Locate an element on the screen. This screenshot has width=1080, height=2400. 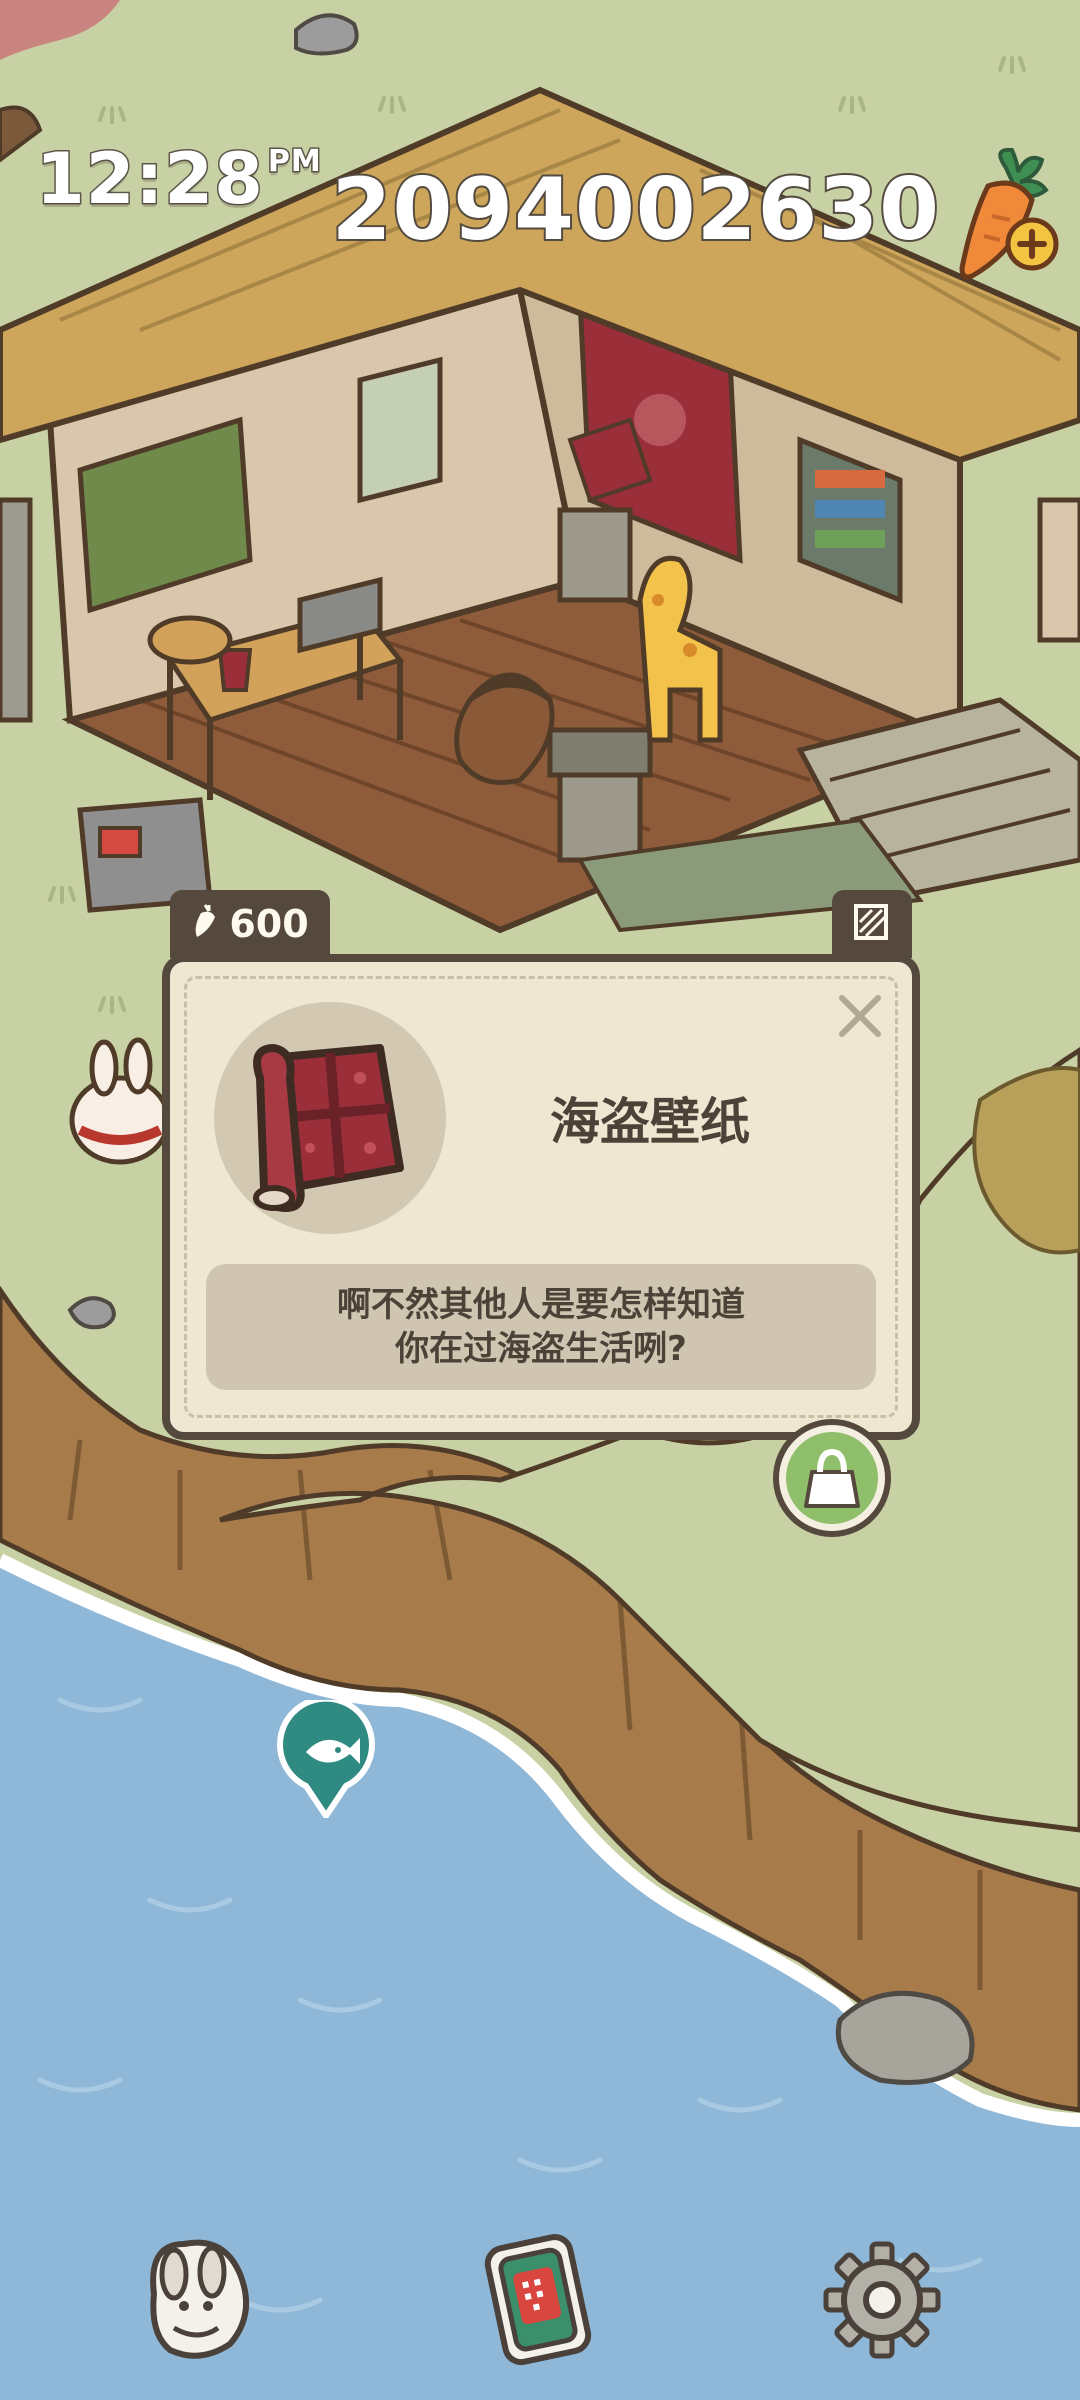
item-card: 海盗壁纸 啊不然其他人是要怎样知道 你在过海盗生活咧? is located at coordinates (541, 1197).